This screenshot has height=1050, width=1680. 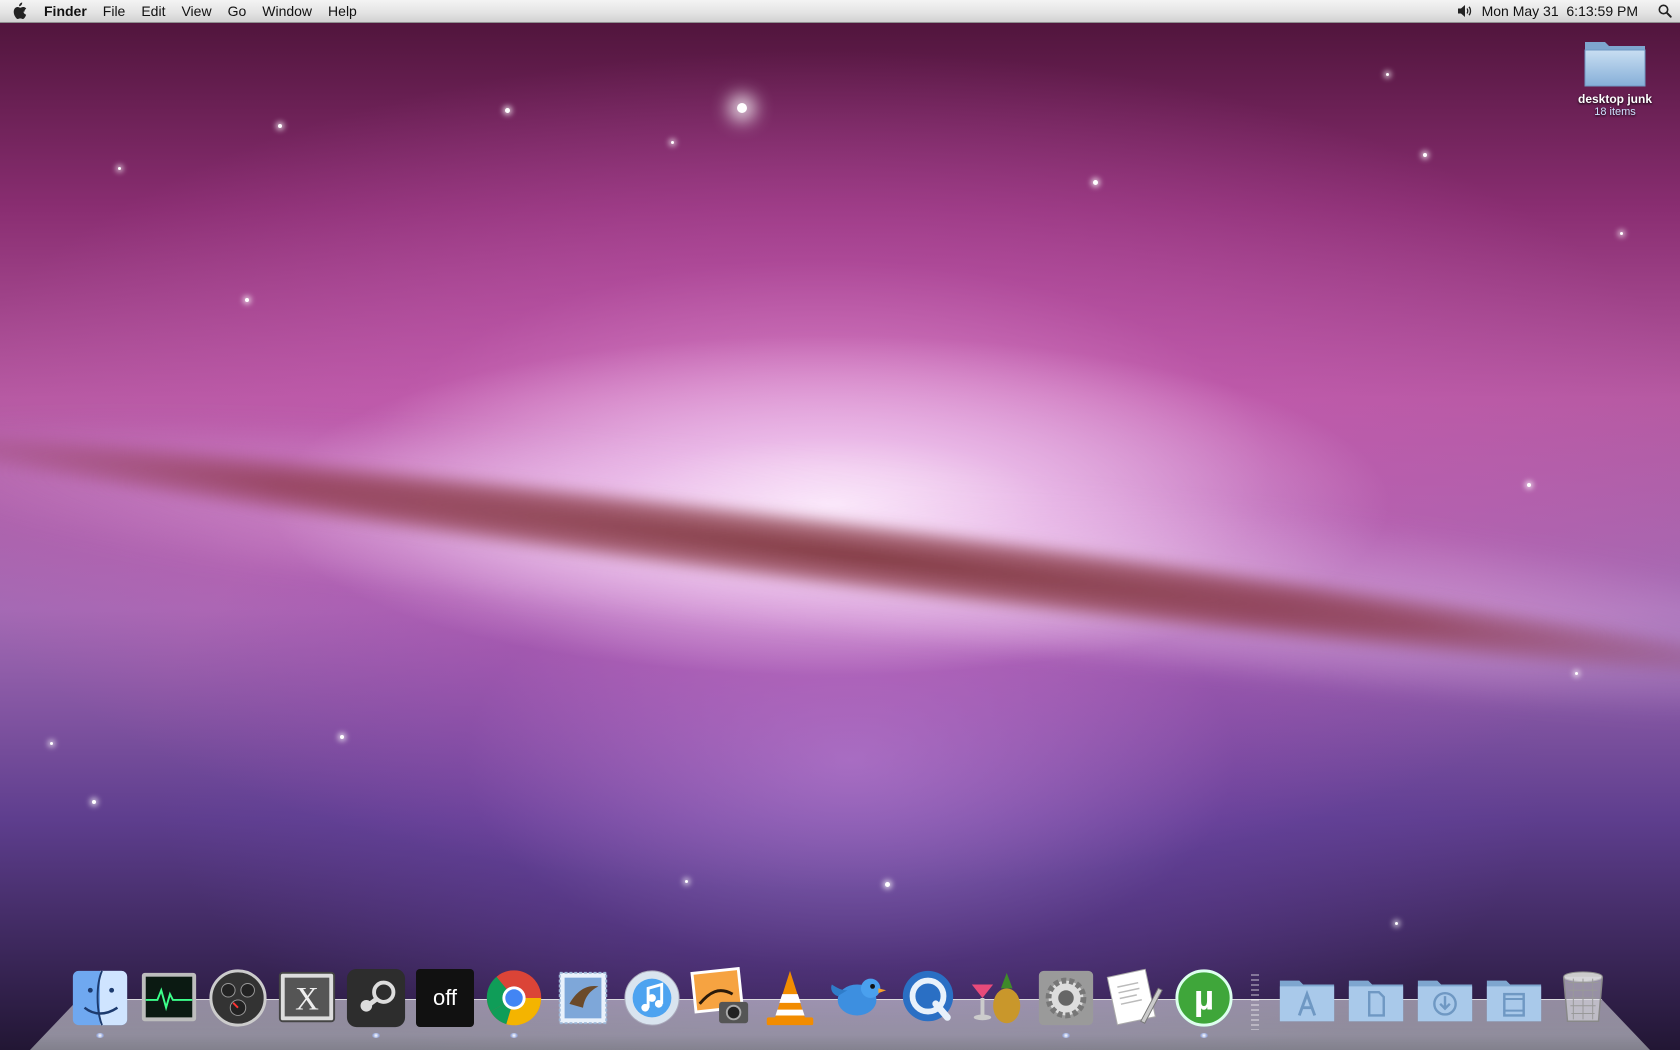 I want to click on chrome-icon, so click(x=514, y=1002).